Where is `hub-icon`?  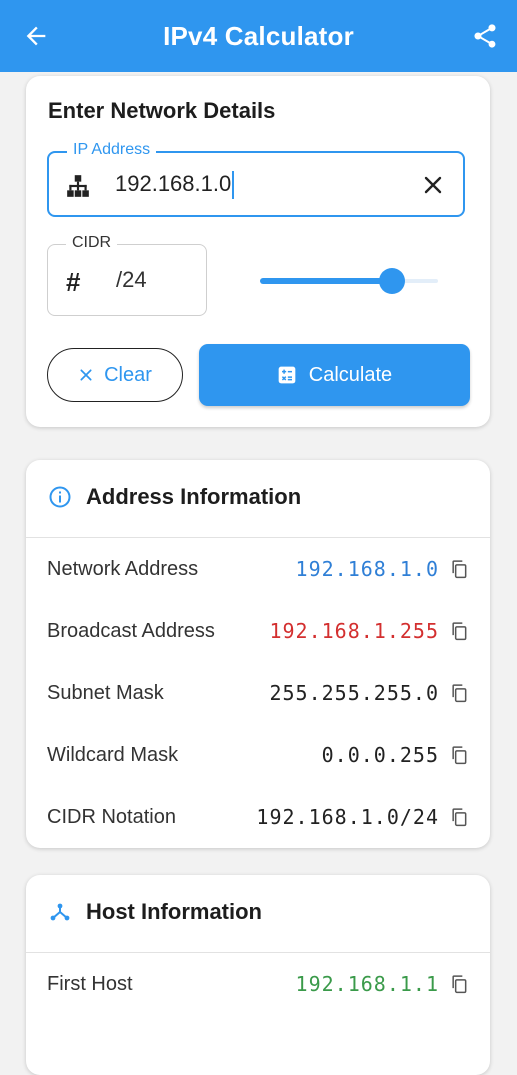 hub-icon is located at coordinates (60, 912).